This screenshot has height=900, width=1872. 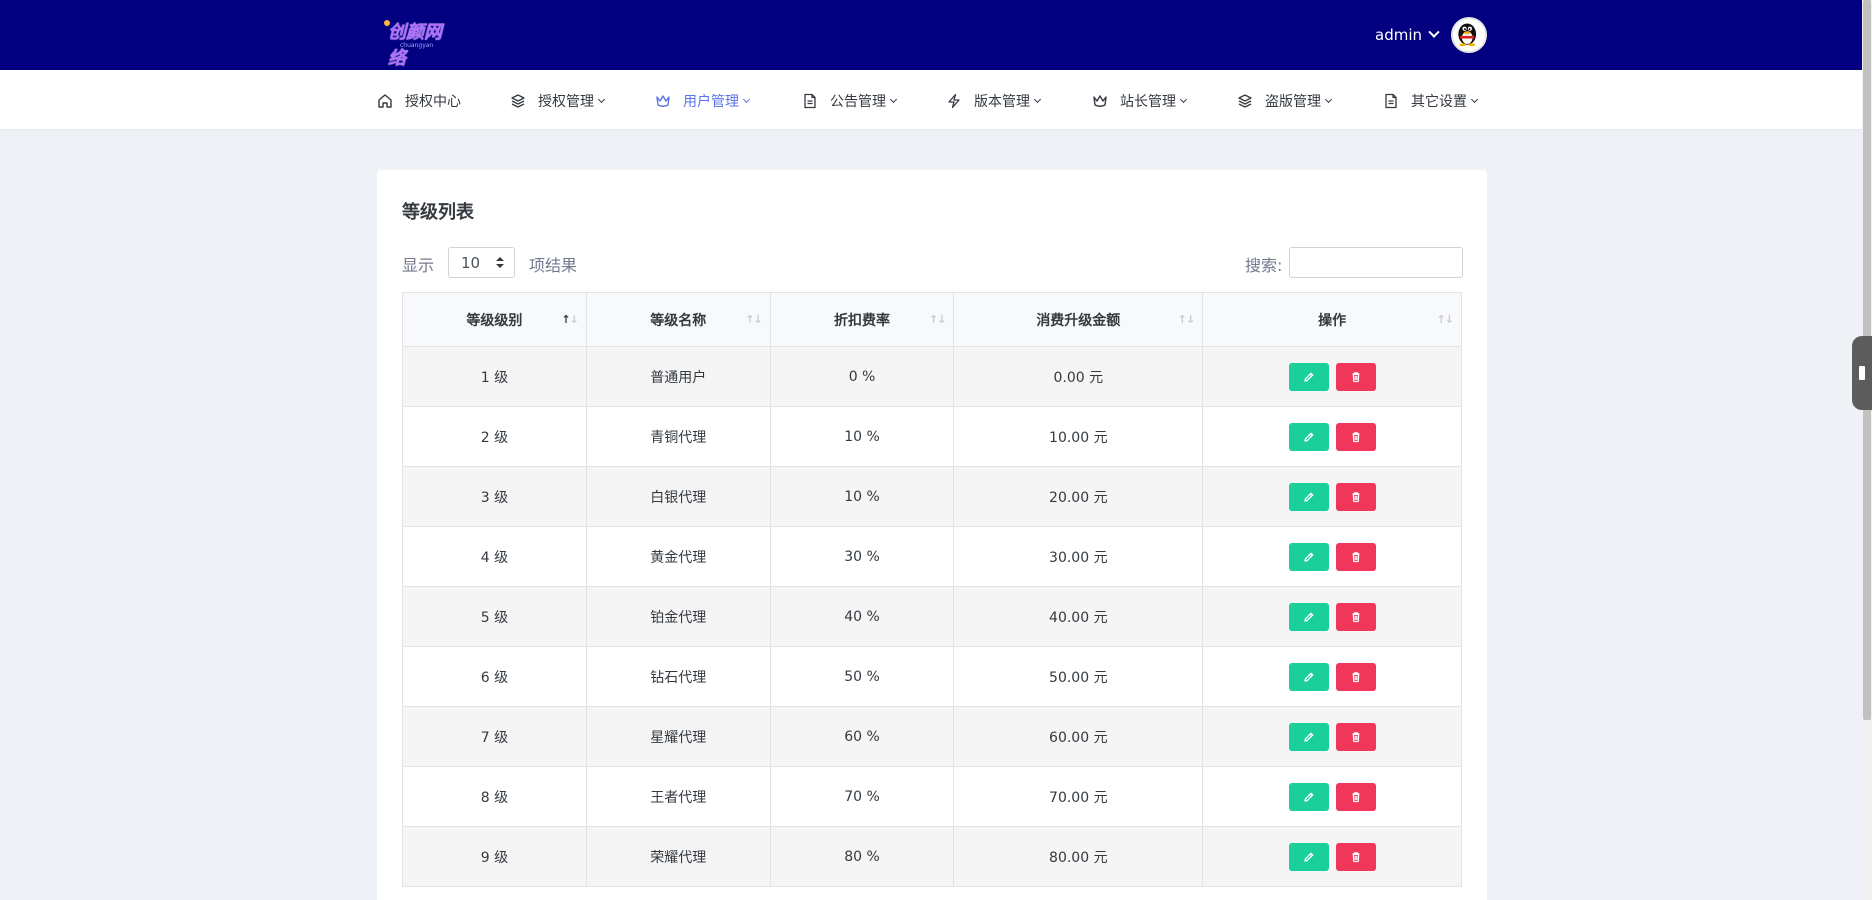 What do you see at coordinates (1078, 616) in the screenshot?
I see `cell-amount: 40.00 元` at bounding box center [1078, 616].